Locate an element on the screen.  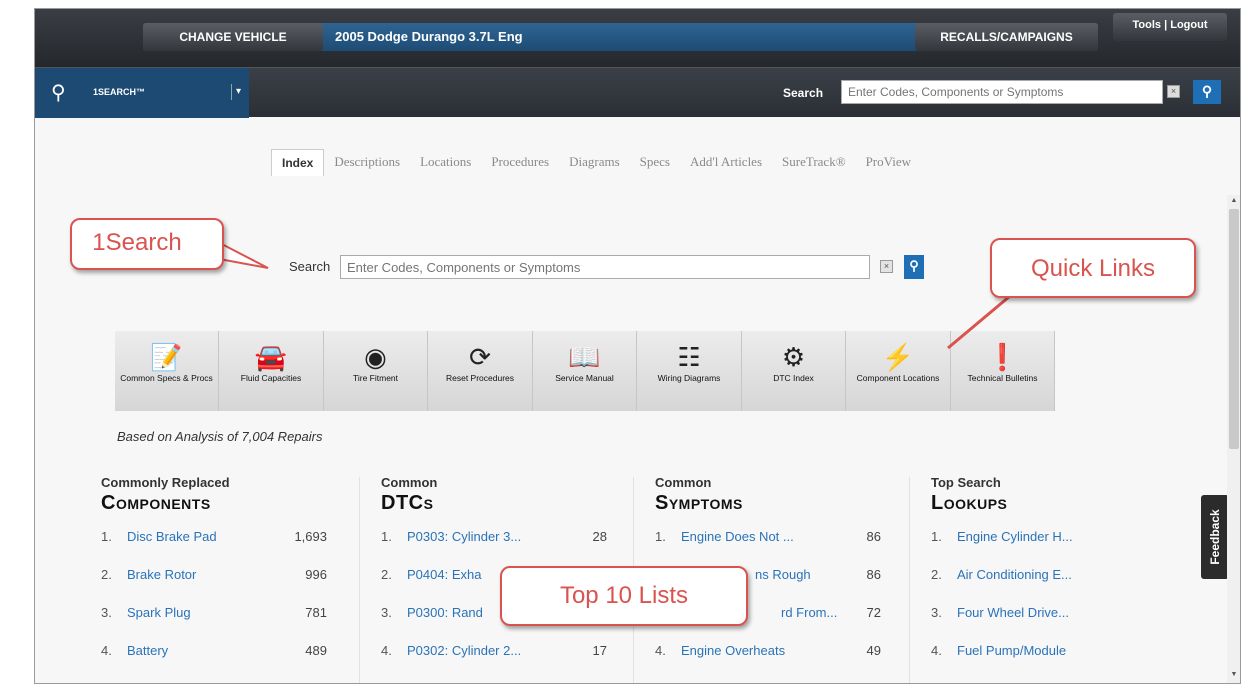
list-item: 4. Fuel Pump/Module is located at coordinates (1056, 654).